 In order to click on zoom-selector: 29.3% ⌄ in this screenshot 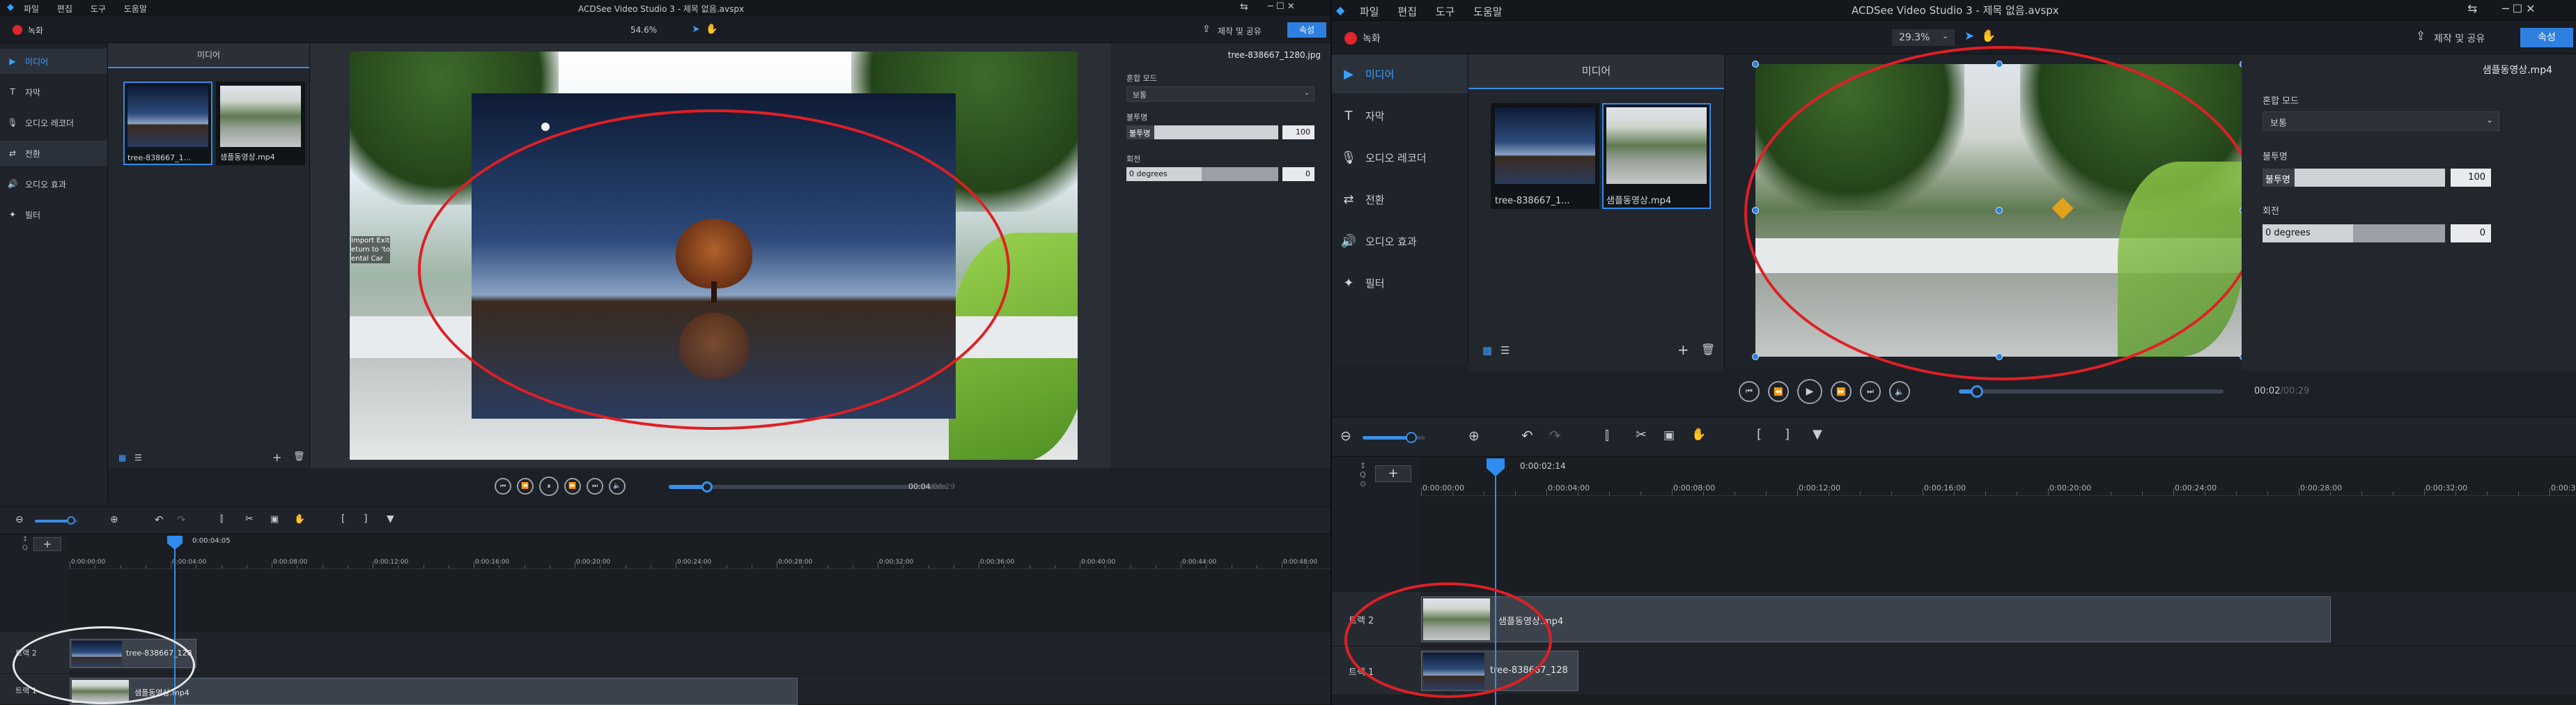, I will do `click(1923, 37)`.